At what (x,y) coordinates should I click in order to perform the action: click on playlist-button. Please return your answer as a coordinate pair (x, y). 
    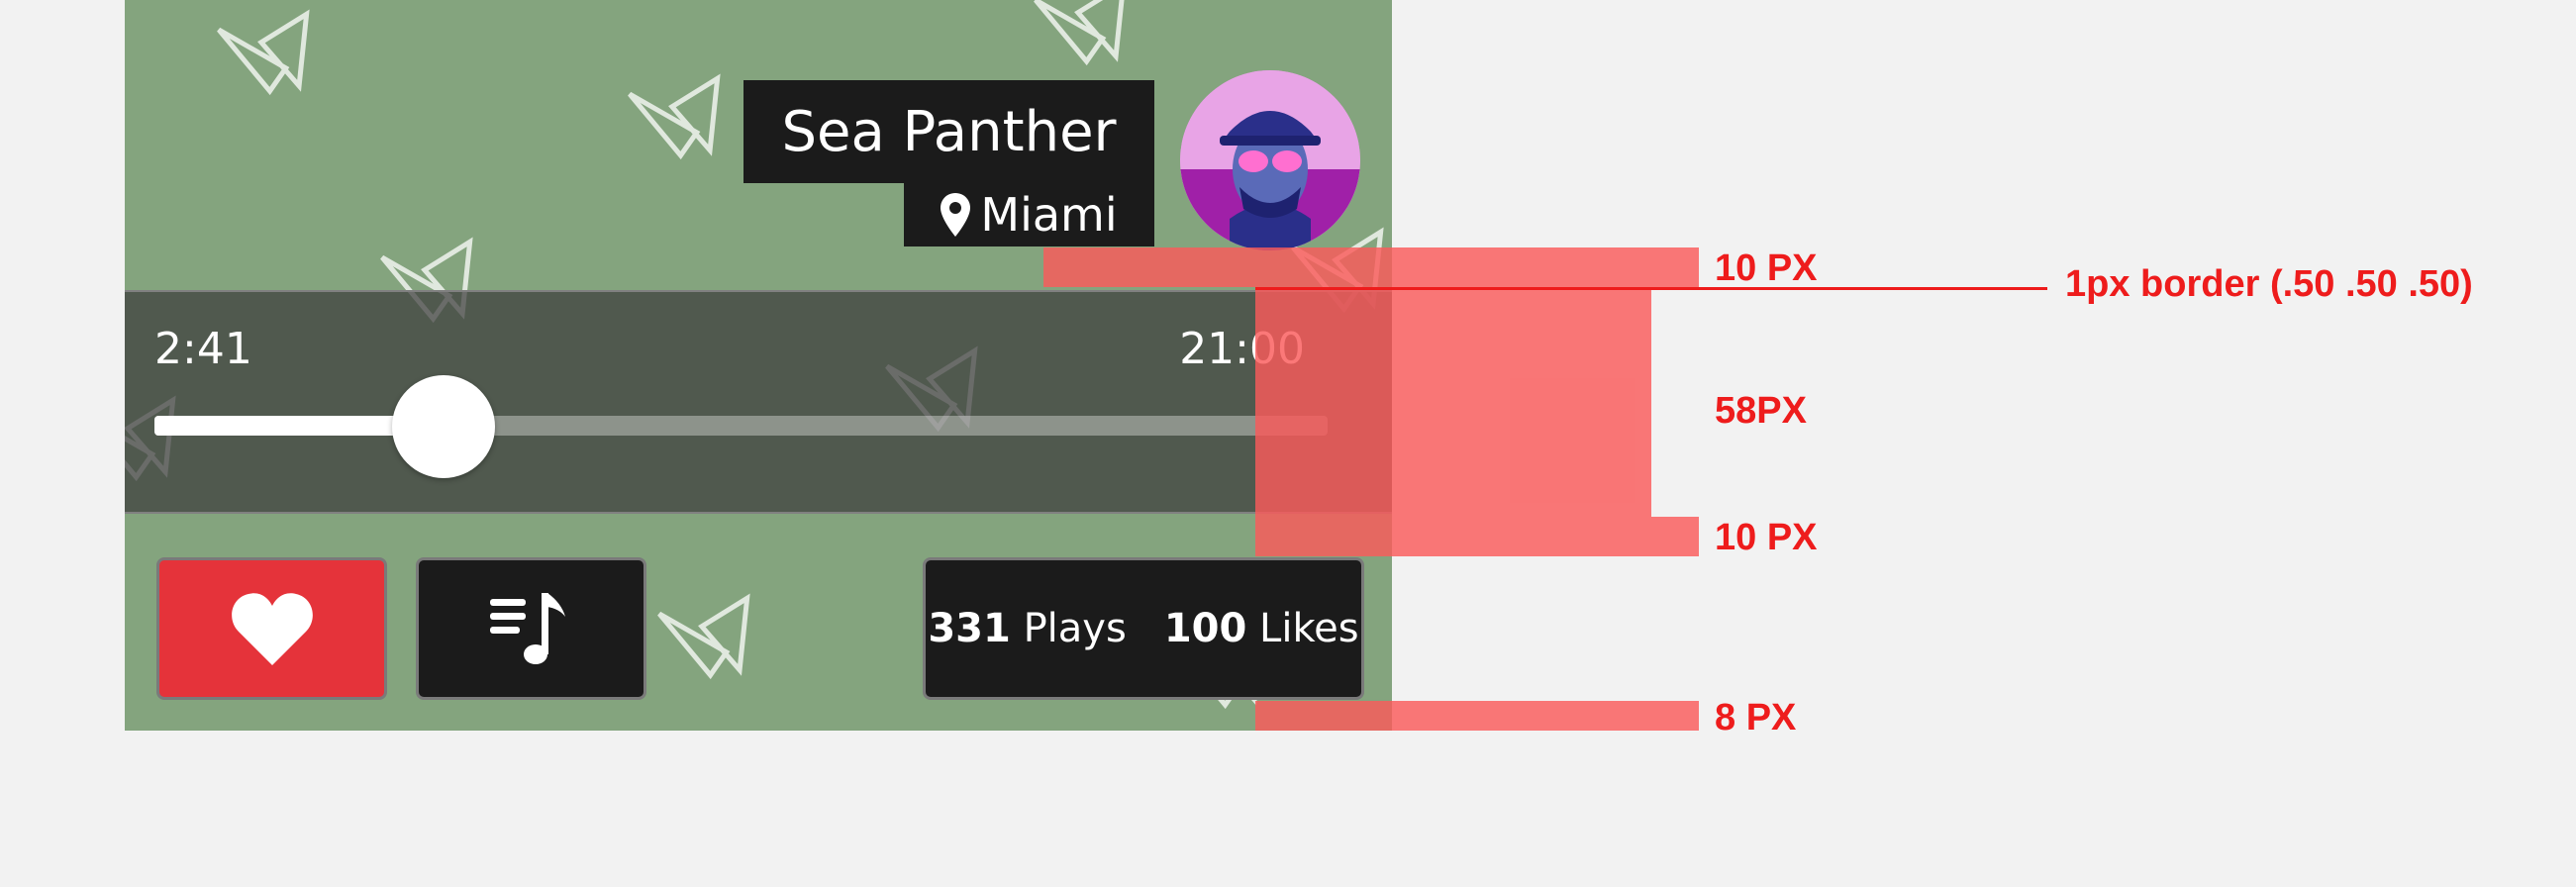
    Looking at the image, I should click on (531, 628).